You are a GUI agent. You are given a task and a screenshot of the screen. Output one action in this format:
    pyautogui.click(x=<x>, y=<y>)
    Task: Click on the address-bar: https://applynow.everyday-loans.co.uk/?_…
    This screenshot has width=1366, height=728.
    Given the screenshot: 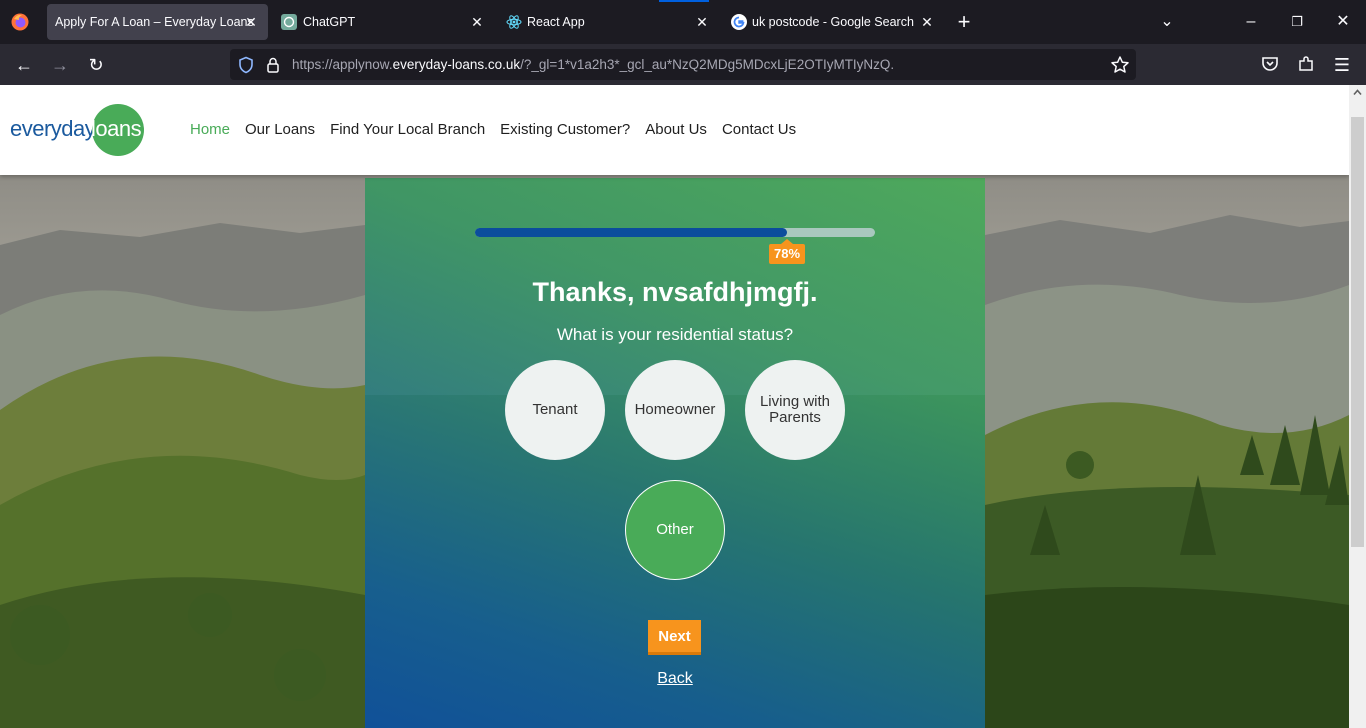 What is the action you would take?
    pyautogui.click(x=683, y=64)
    